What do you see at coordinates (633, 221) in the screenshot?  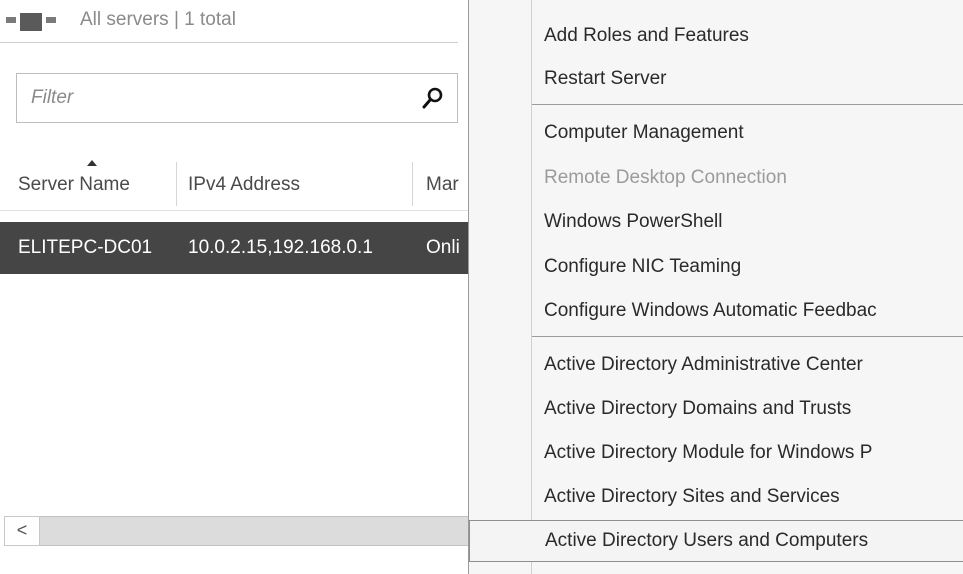 I see `menu-item-label: Windows PowerShell` at bounding box center [633, 221].